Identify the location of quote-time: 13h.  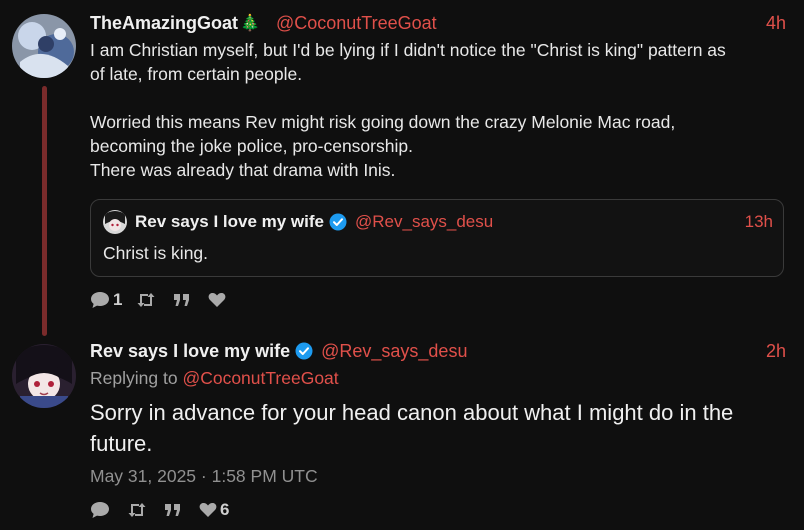
(759, 222).